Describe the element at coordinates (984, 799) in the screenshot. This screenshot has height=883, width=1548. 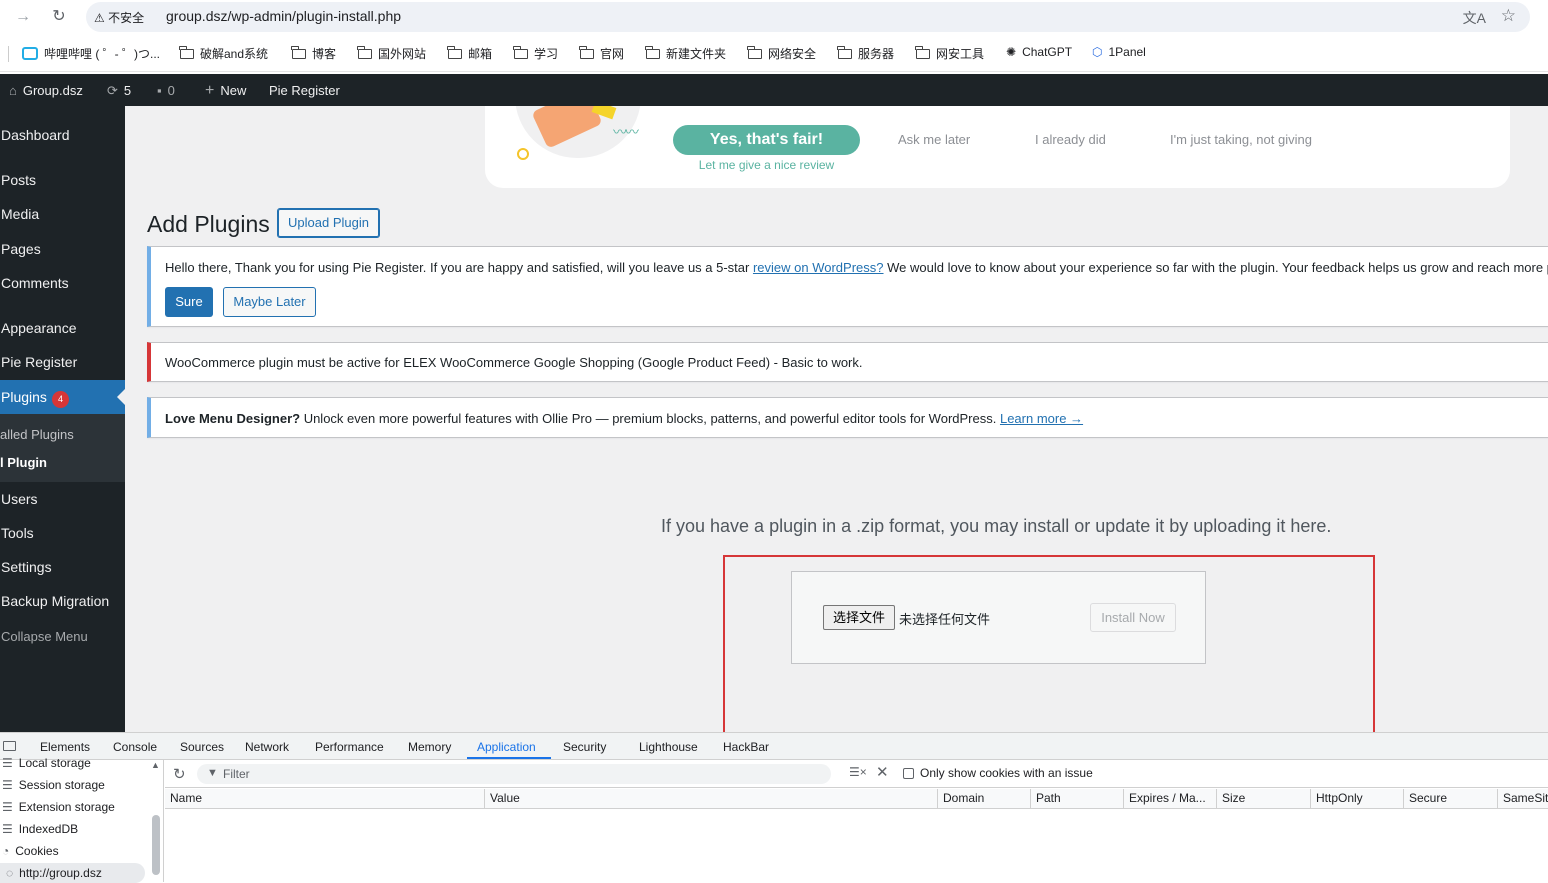
I see `column-header-domain: Domain` at that location.